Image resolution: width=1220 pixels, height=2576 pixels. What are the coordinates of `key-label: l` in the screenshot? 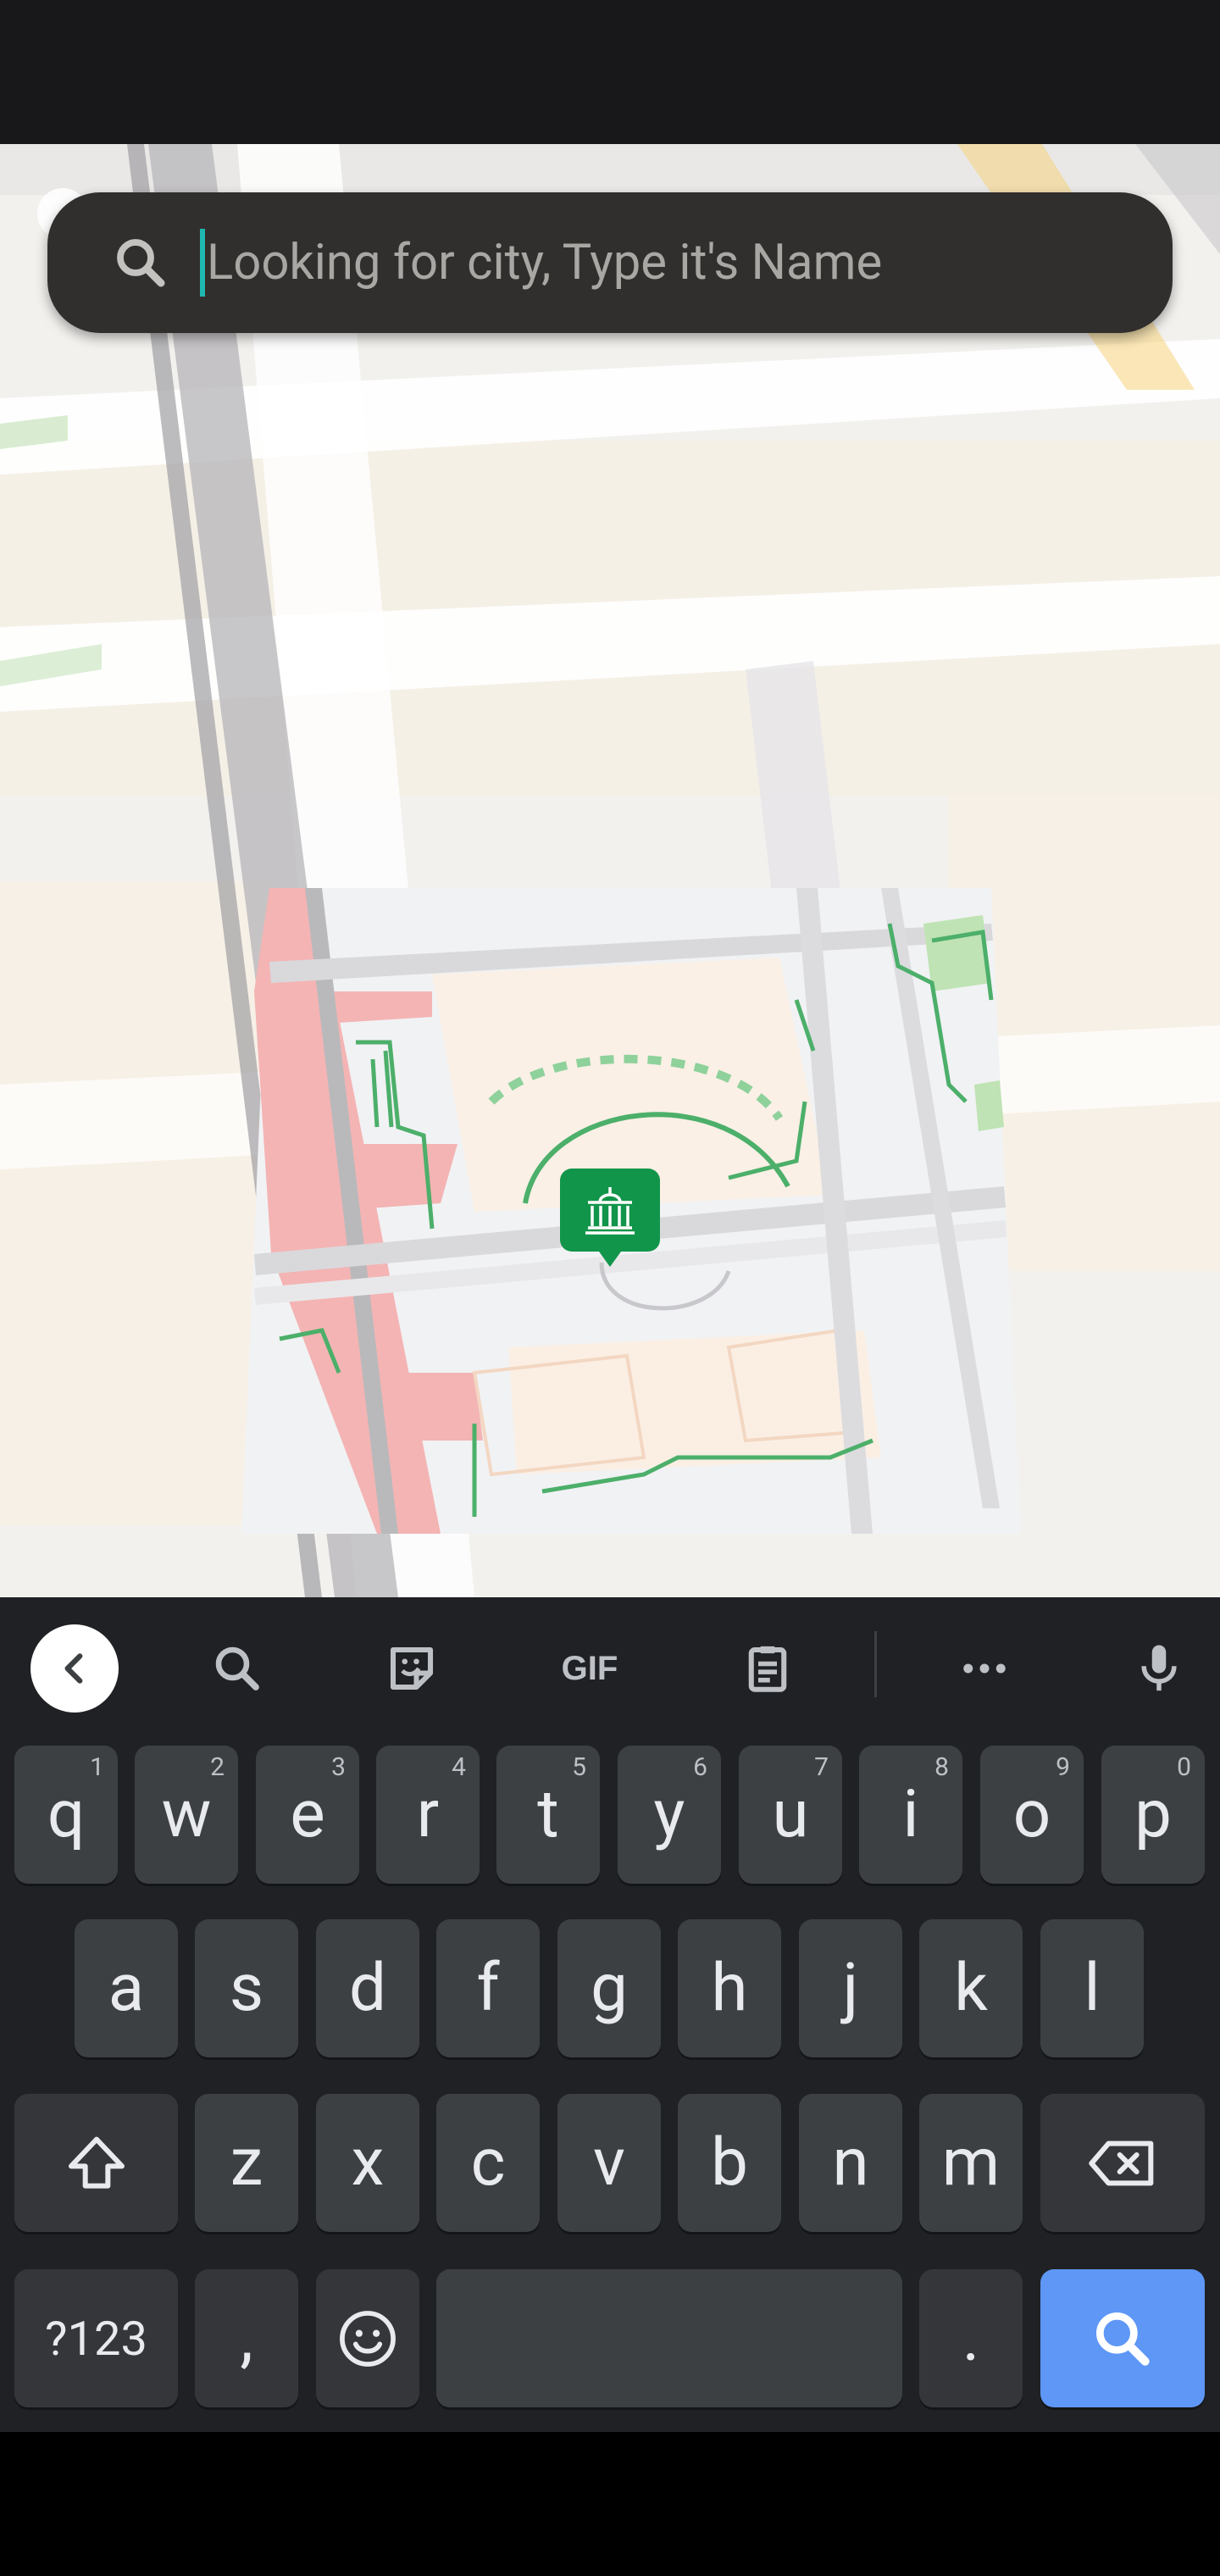 It's located at (1092, 1988).